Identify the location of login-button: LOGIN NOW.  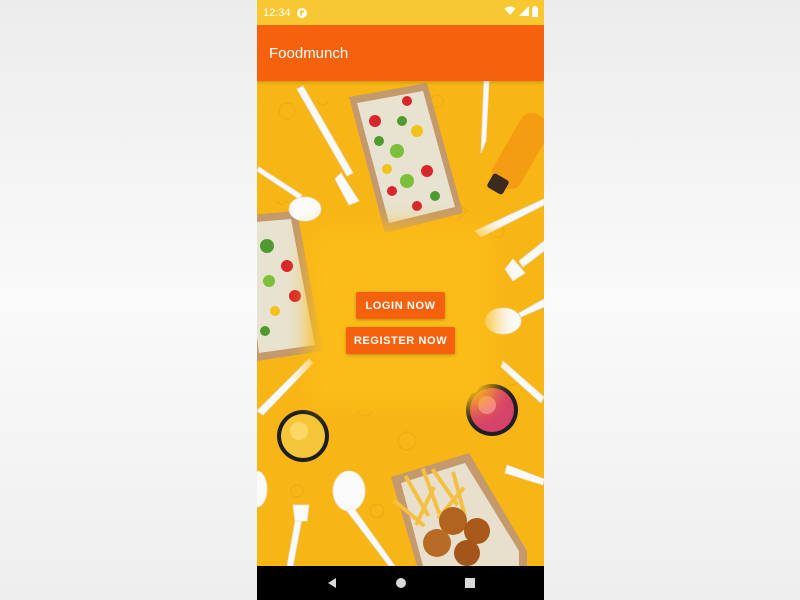
(400, 305).